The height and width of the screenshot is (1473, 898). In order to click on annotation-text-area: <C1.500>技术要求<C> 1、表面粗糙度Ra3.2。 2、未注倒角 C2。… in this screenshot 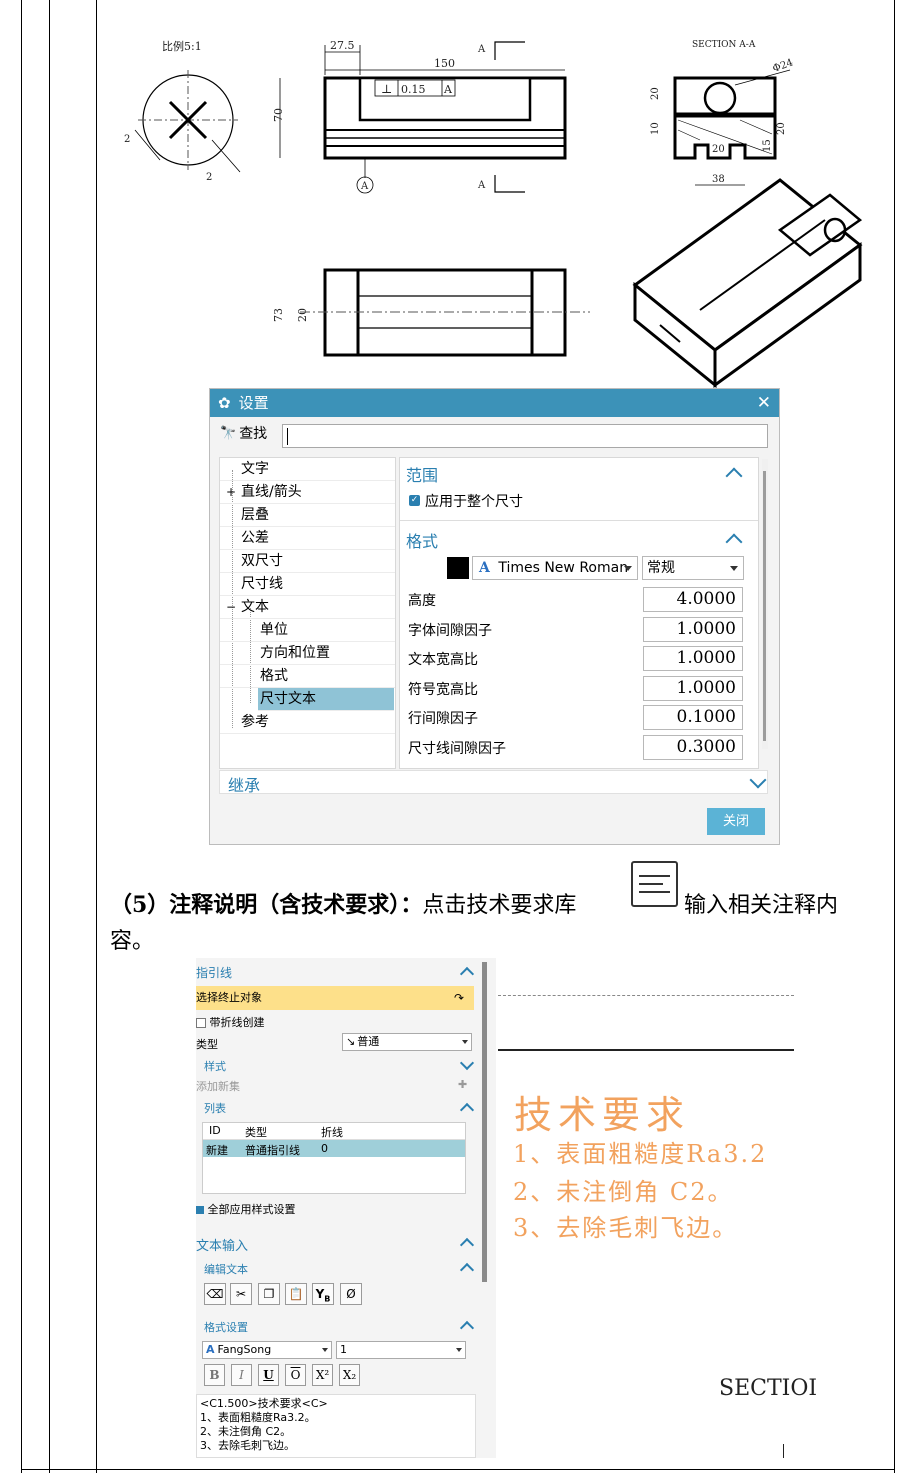, I will do `click(336, 1426)`.